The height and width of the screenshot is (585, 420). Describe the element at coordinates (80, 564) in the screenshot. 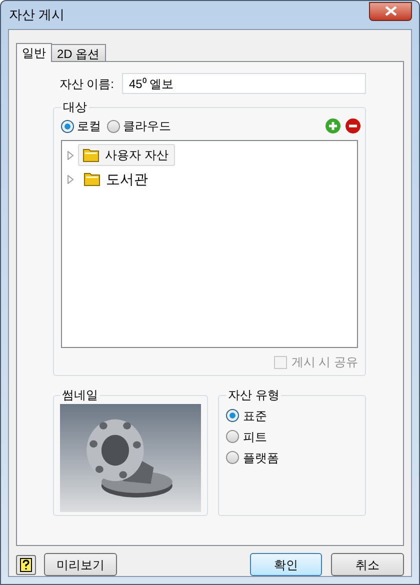

I see `preview-button: 미리보기` at that location.